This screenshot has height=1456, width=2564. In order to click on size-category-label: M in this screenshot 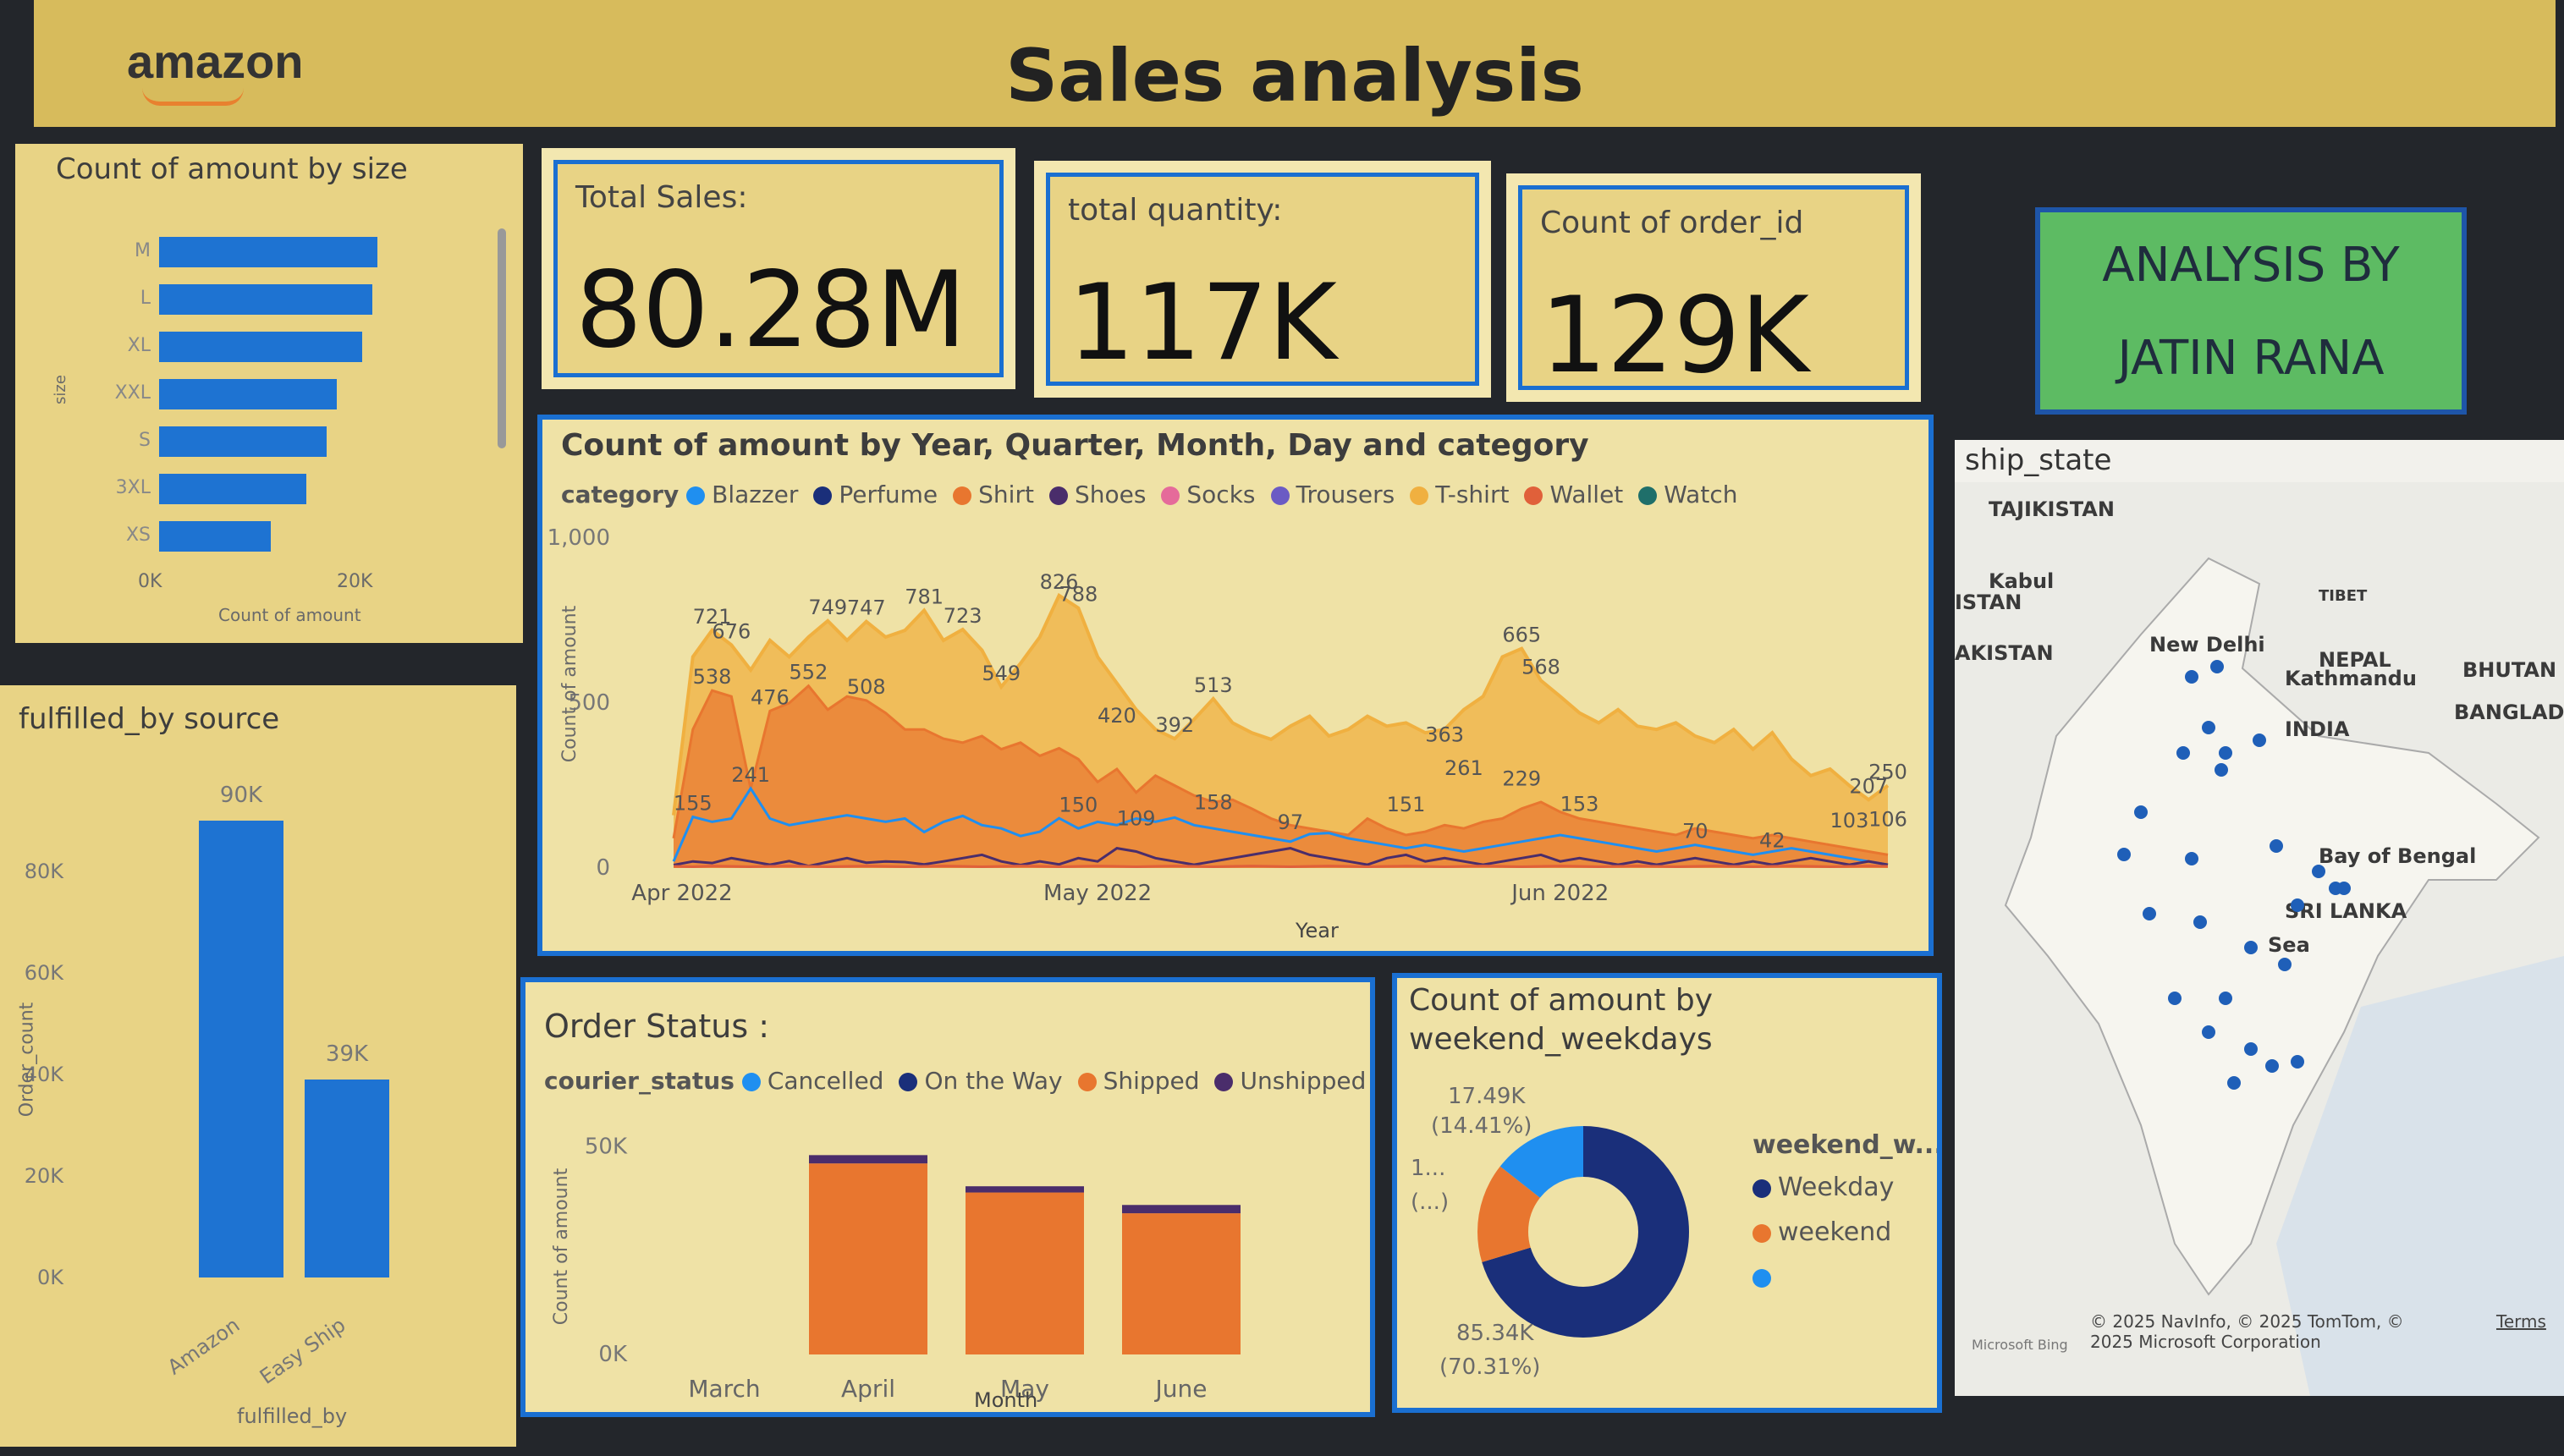, I will do `click(143, 251)`.